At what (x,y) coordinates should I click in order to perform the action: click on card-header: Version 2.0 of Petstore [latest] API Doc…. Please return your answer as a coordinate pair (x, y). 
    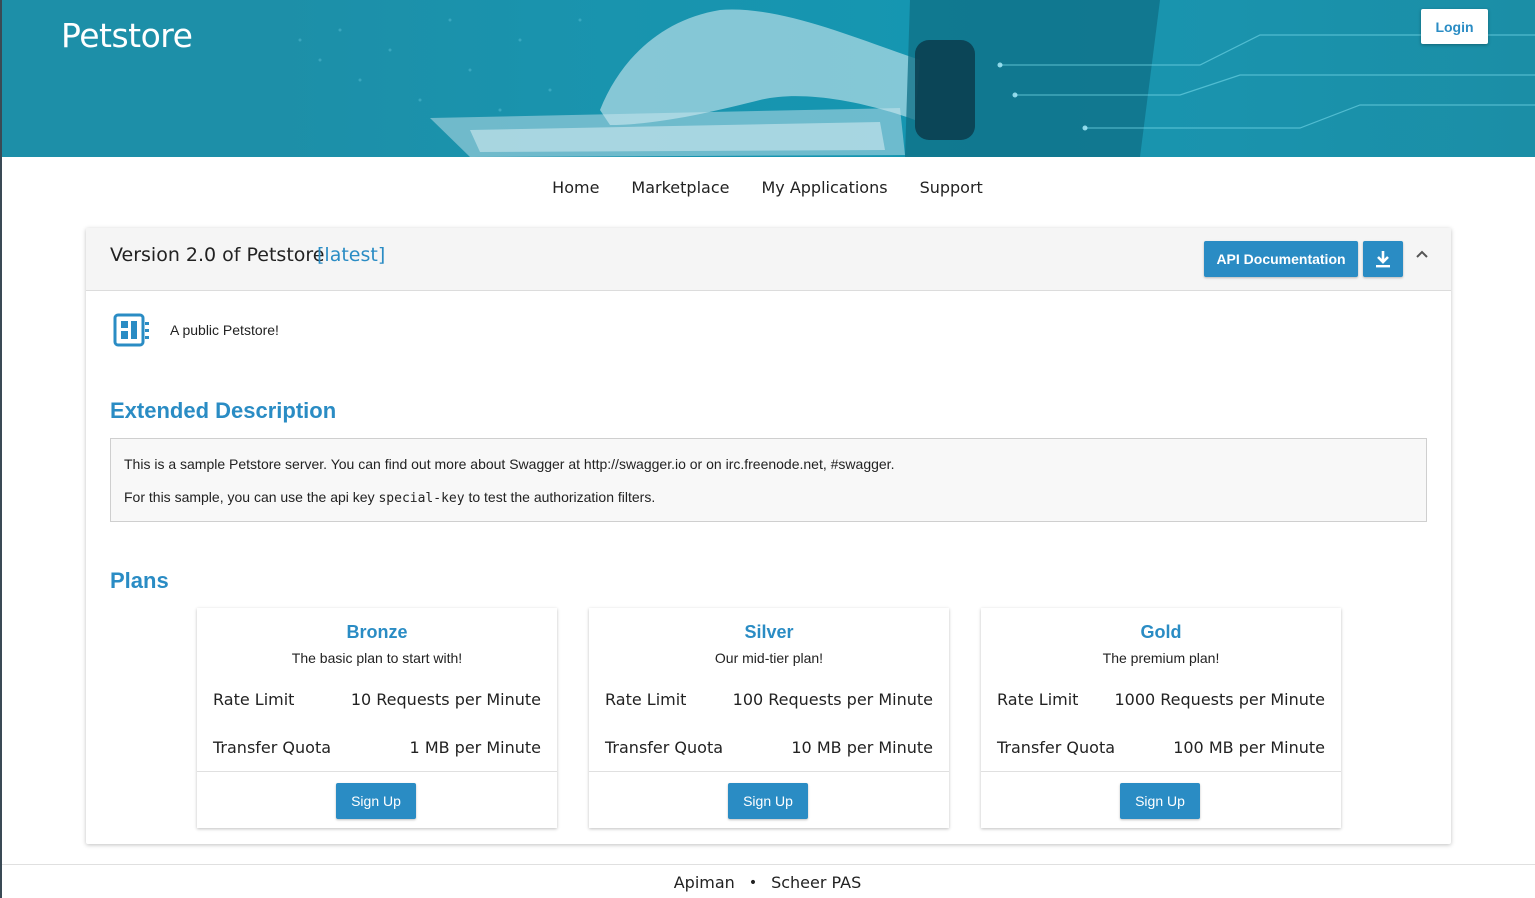
    Looking at the image, I should click on (768, 259).